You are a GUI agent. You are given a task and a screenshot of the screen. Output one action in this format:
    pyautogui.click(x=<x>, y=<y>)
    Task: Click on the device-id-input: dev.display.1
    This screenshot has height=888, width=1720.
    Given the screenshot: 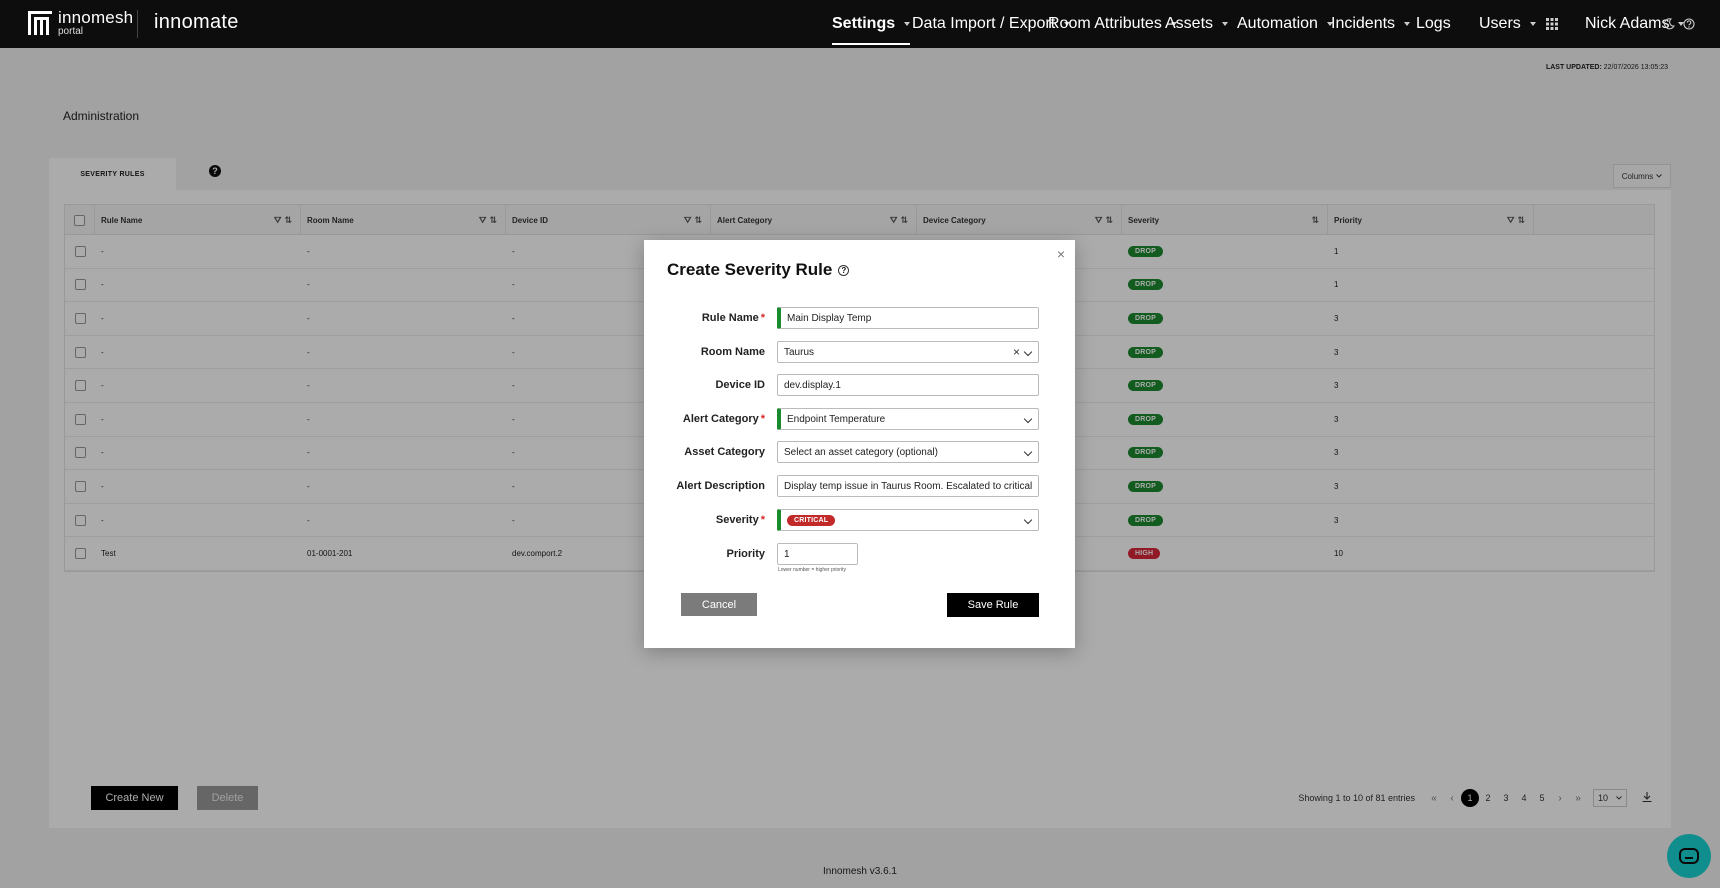 What is the action you would take?
    pyautogui.click(x=908, y=385)
    